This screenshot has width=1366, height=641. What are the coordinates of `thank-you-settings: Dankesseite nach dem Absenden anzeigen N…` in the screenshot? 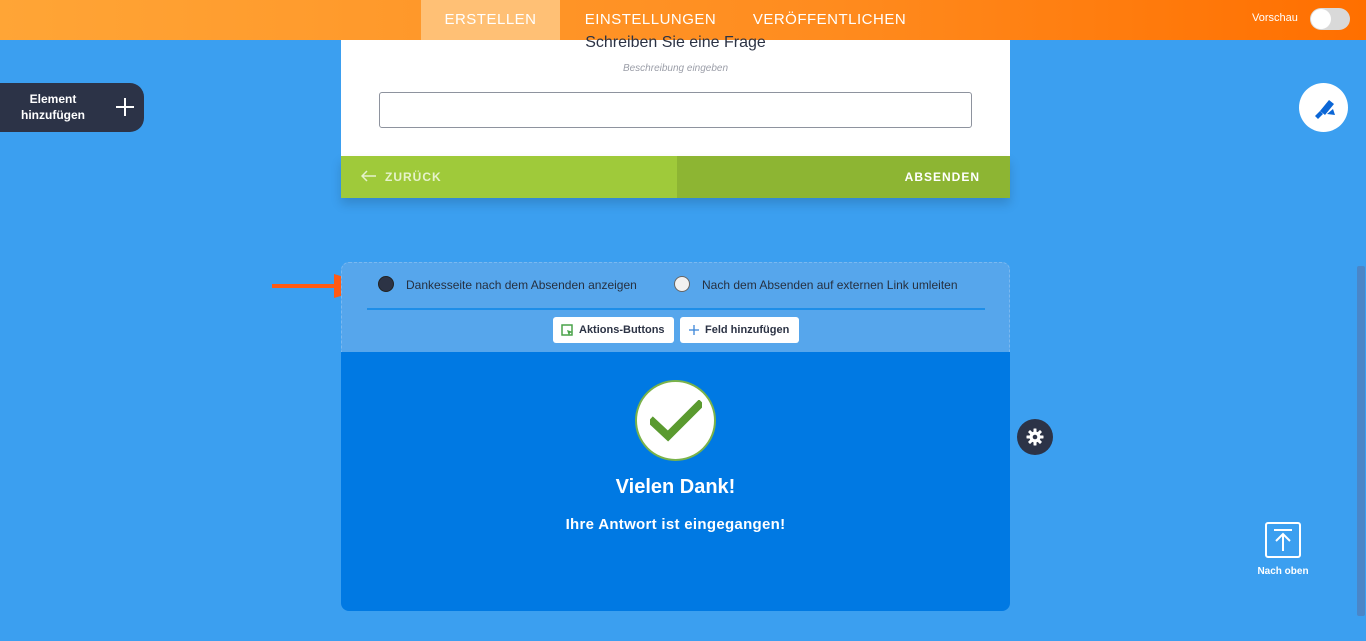 It's located at (675, 307).